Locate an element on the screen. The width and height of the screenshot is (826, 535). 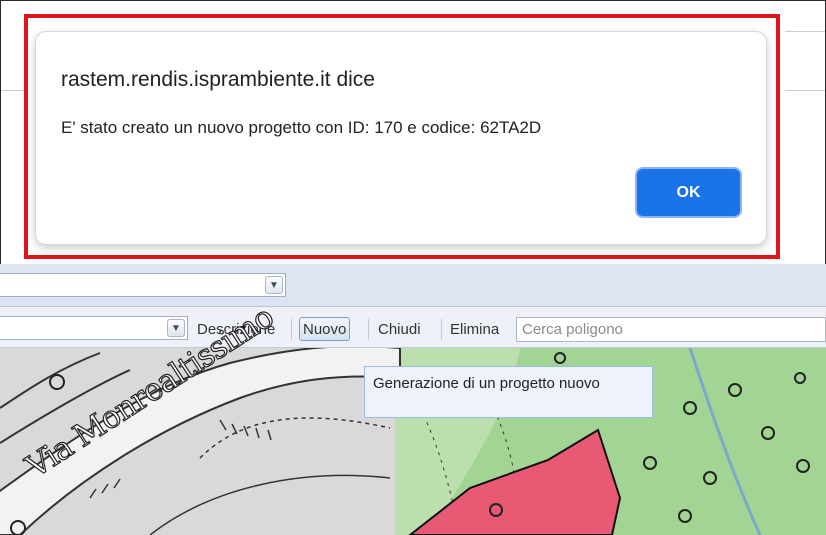
elimina-button: Elimina is located at coordinates (474, 329).